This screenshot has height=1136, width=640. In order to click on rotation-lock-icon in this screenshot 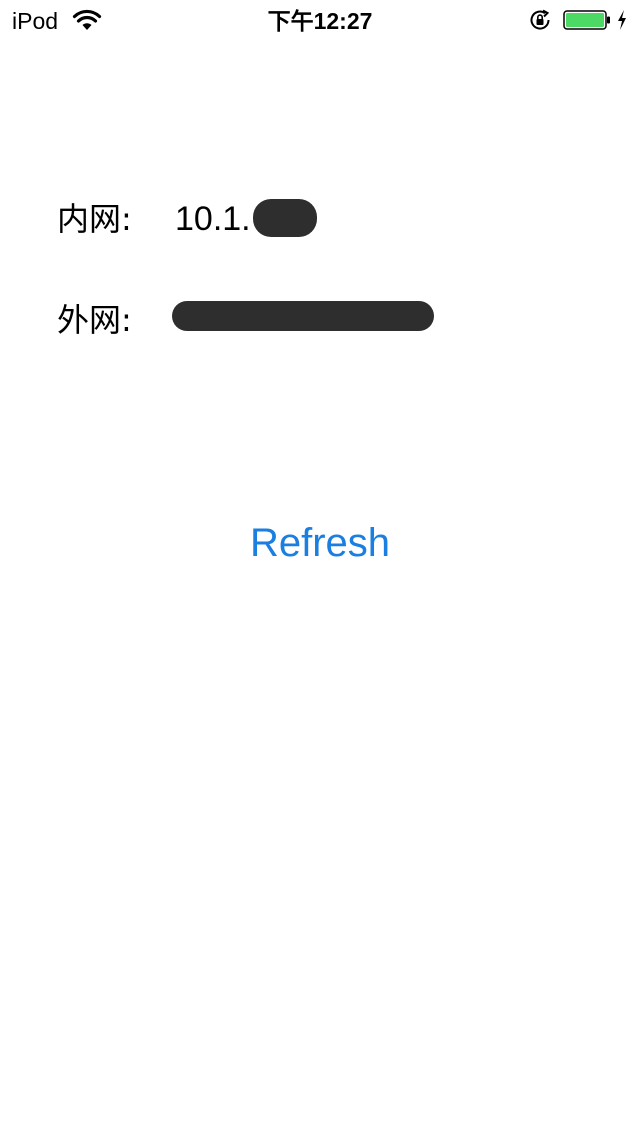, I will do `click(540, 19)`.